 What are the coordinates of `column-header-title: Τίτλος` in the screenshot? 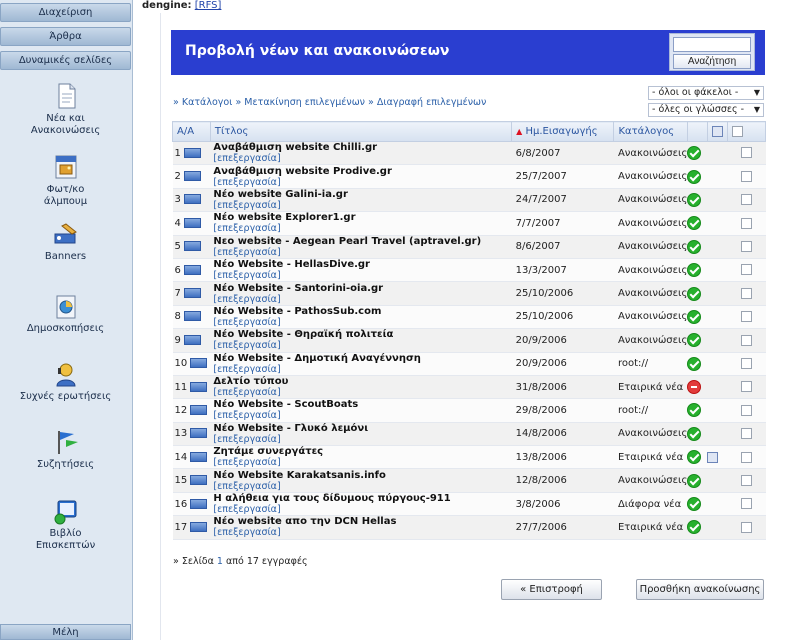 It's located at (361, 131).